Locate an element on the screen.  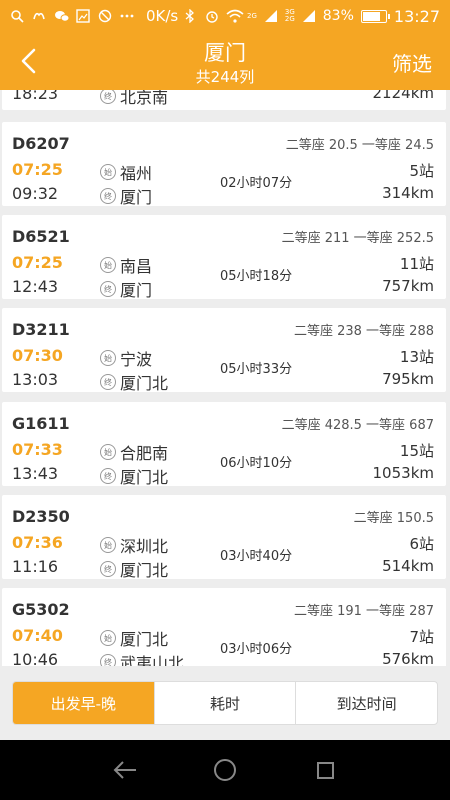
arrive-time: 13:03 is located at coordinates (35, 379).